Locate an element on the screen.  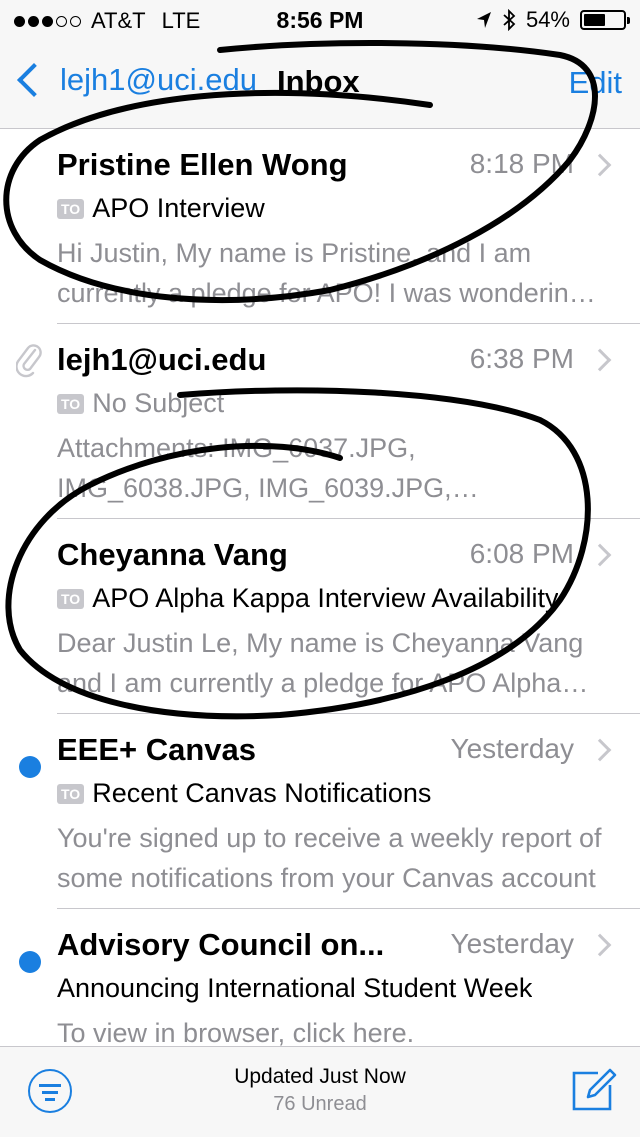
battery-icon is located at coordinates (605, 20).